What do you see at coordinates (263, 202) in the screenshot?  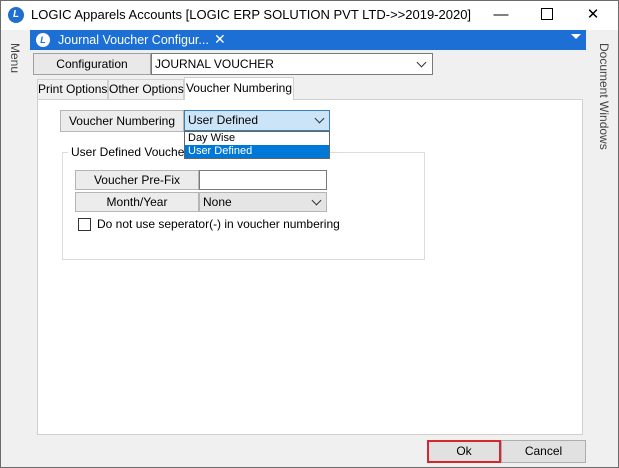 I see `month-year-select: None` at bounding box center [263, 202].